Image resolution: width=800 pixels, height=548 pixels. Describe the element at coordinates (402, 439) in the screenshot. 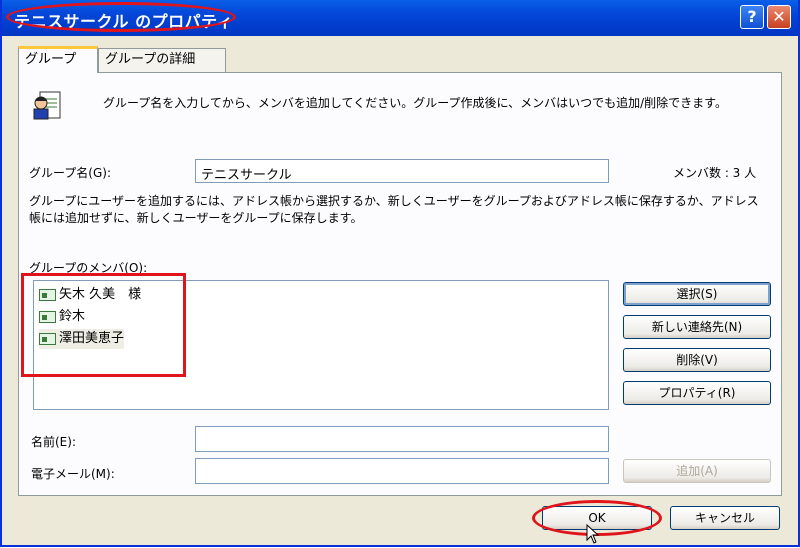

I see `name-input` at that location.